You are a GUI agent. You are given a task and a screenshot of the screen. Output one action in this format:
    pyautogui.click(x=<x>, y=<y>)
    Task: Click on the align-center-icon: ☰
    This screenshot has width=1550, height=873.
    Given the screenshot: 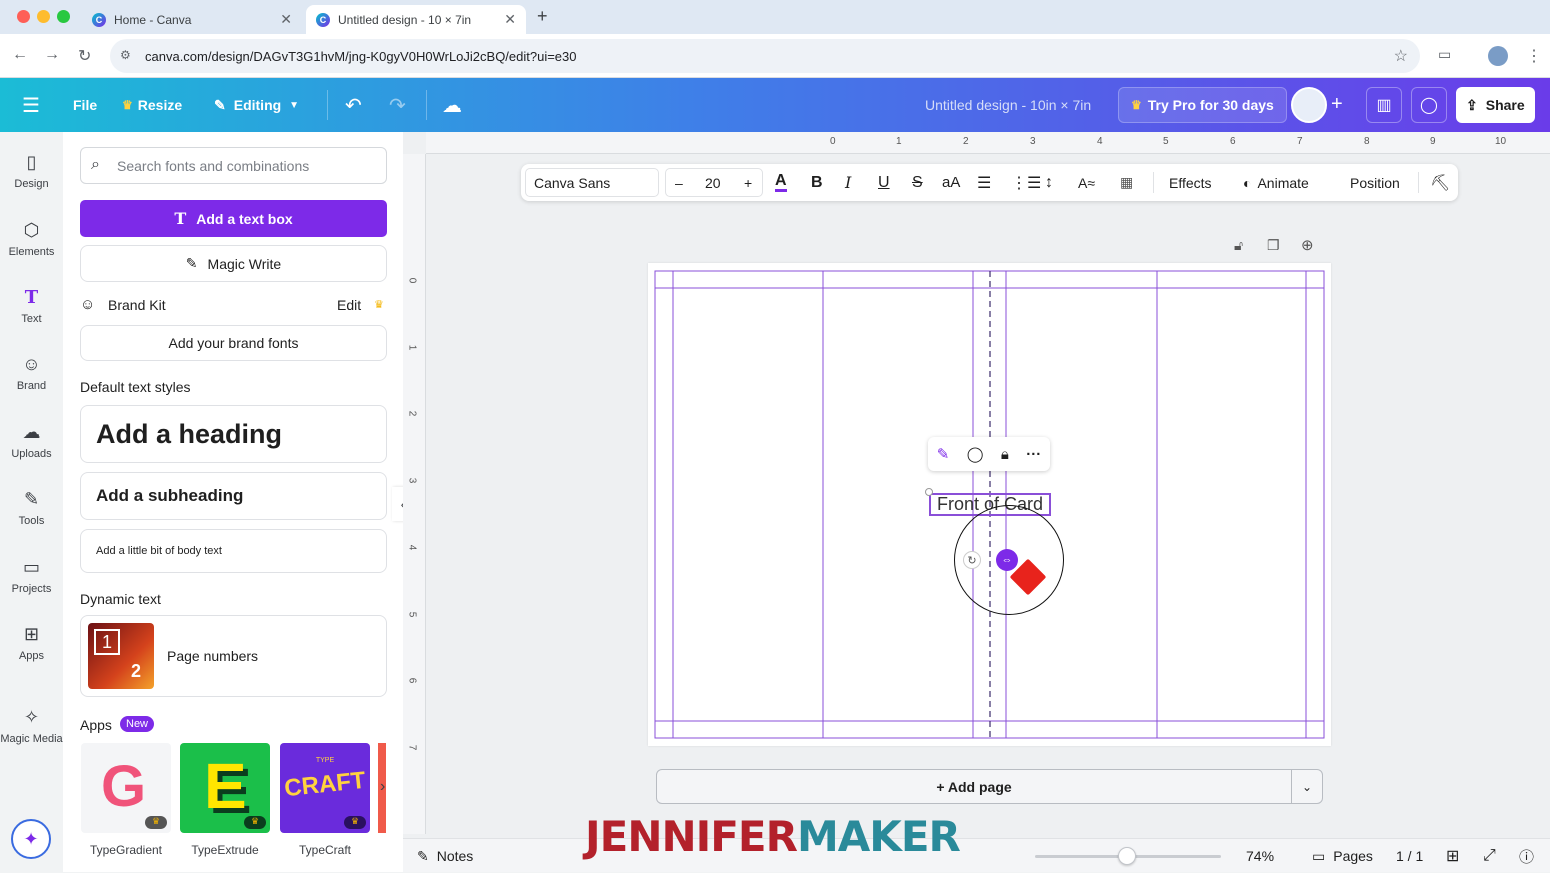 What is the action you would take?
    pyautogui.click(x=984, y=182)
    